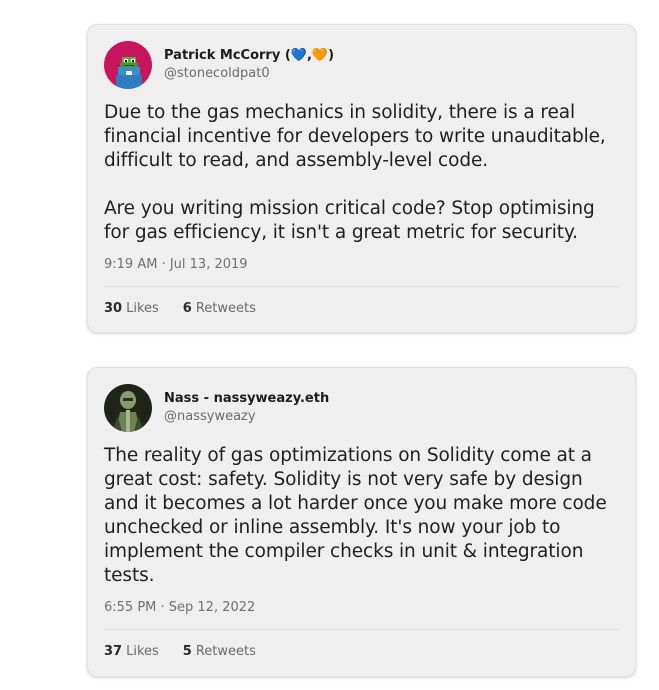 This screenshot has width=659, height=690. I want to click on likes-stat: 37 Likes, so click(131, 651).